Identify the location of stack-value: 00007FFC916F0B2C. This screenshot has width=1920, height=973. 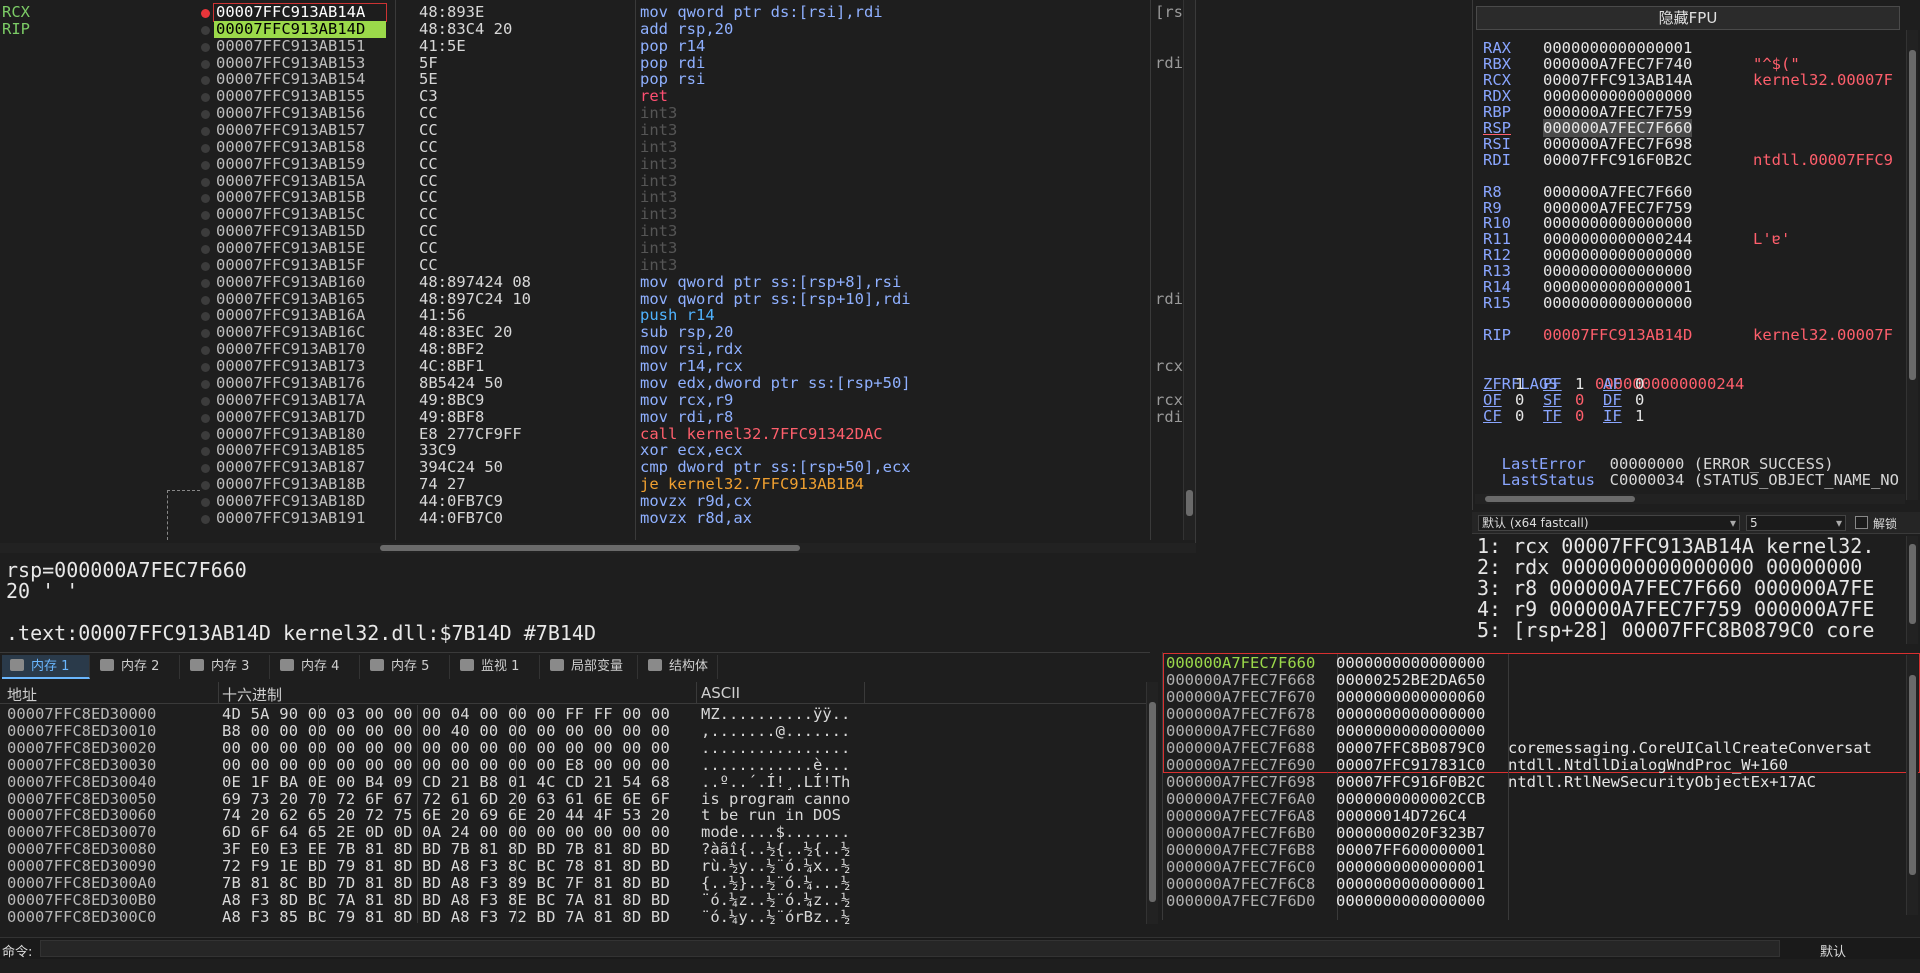
(1422, 782).